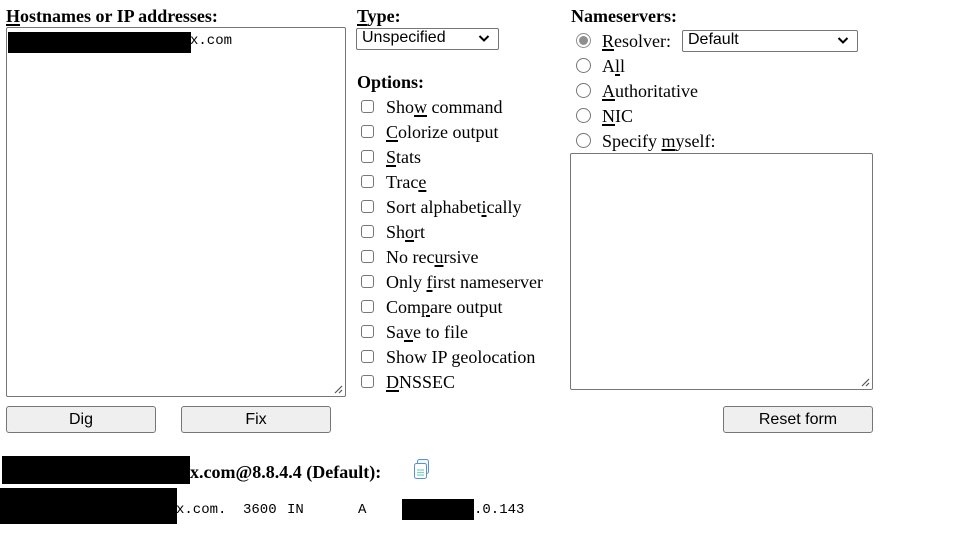  What do you see at coordinates (632, 140) in the screenshot?
I see `radio-label-part: Specify` at bounding box center [632, 140].